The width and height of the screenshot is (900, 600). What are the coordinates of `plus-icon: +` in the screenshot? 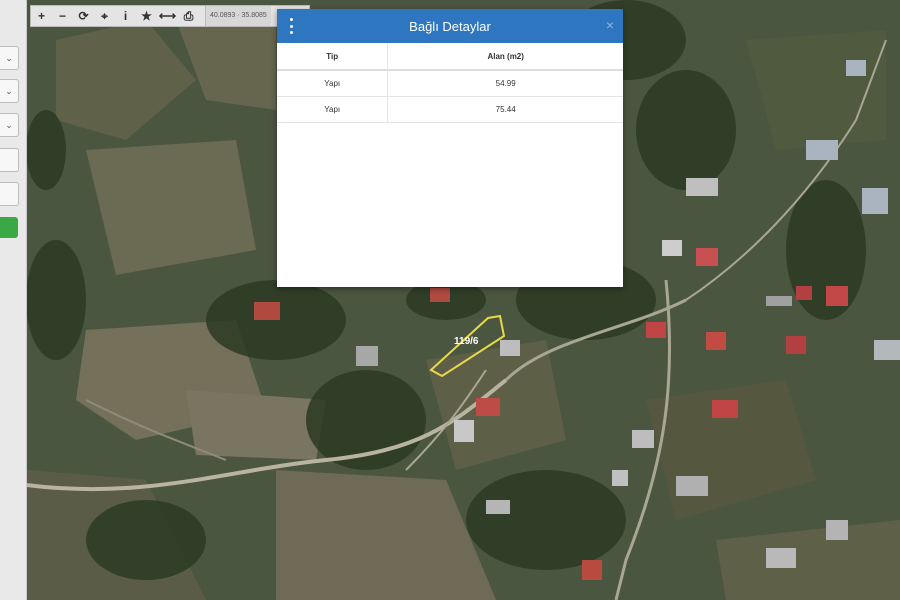 It's located at (41, 16).